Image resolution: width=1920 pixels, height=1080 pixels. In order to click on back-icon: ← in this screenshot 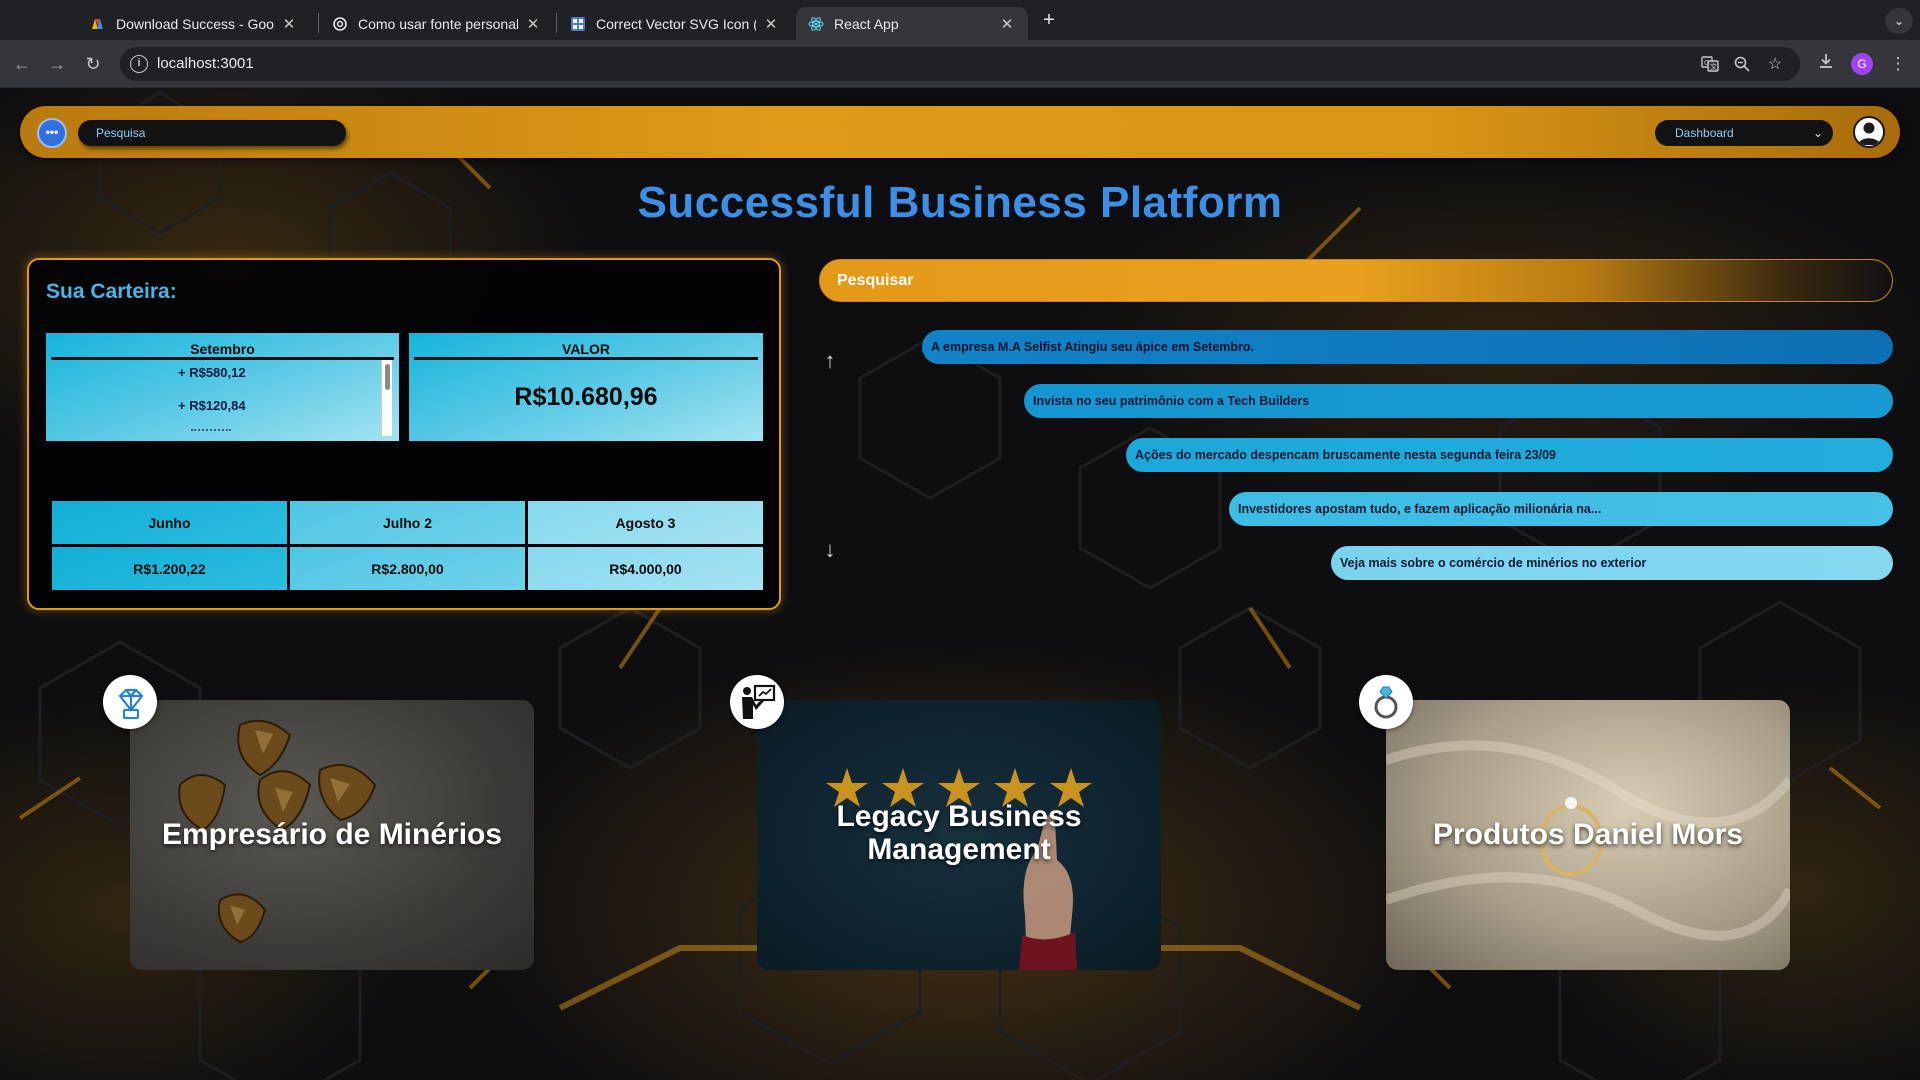, I will do `click(22, 64)`.